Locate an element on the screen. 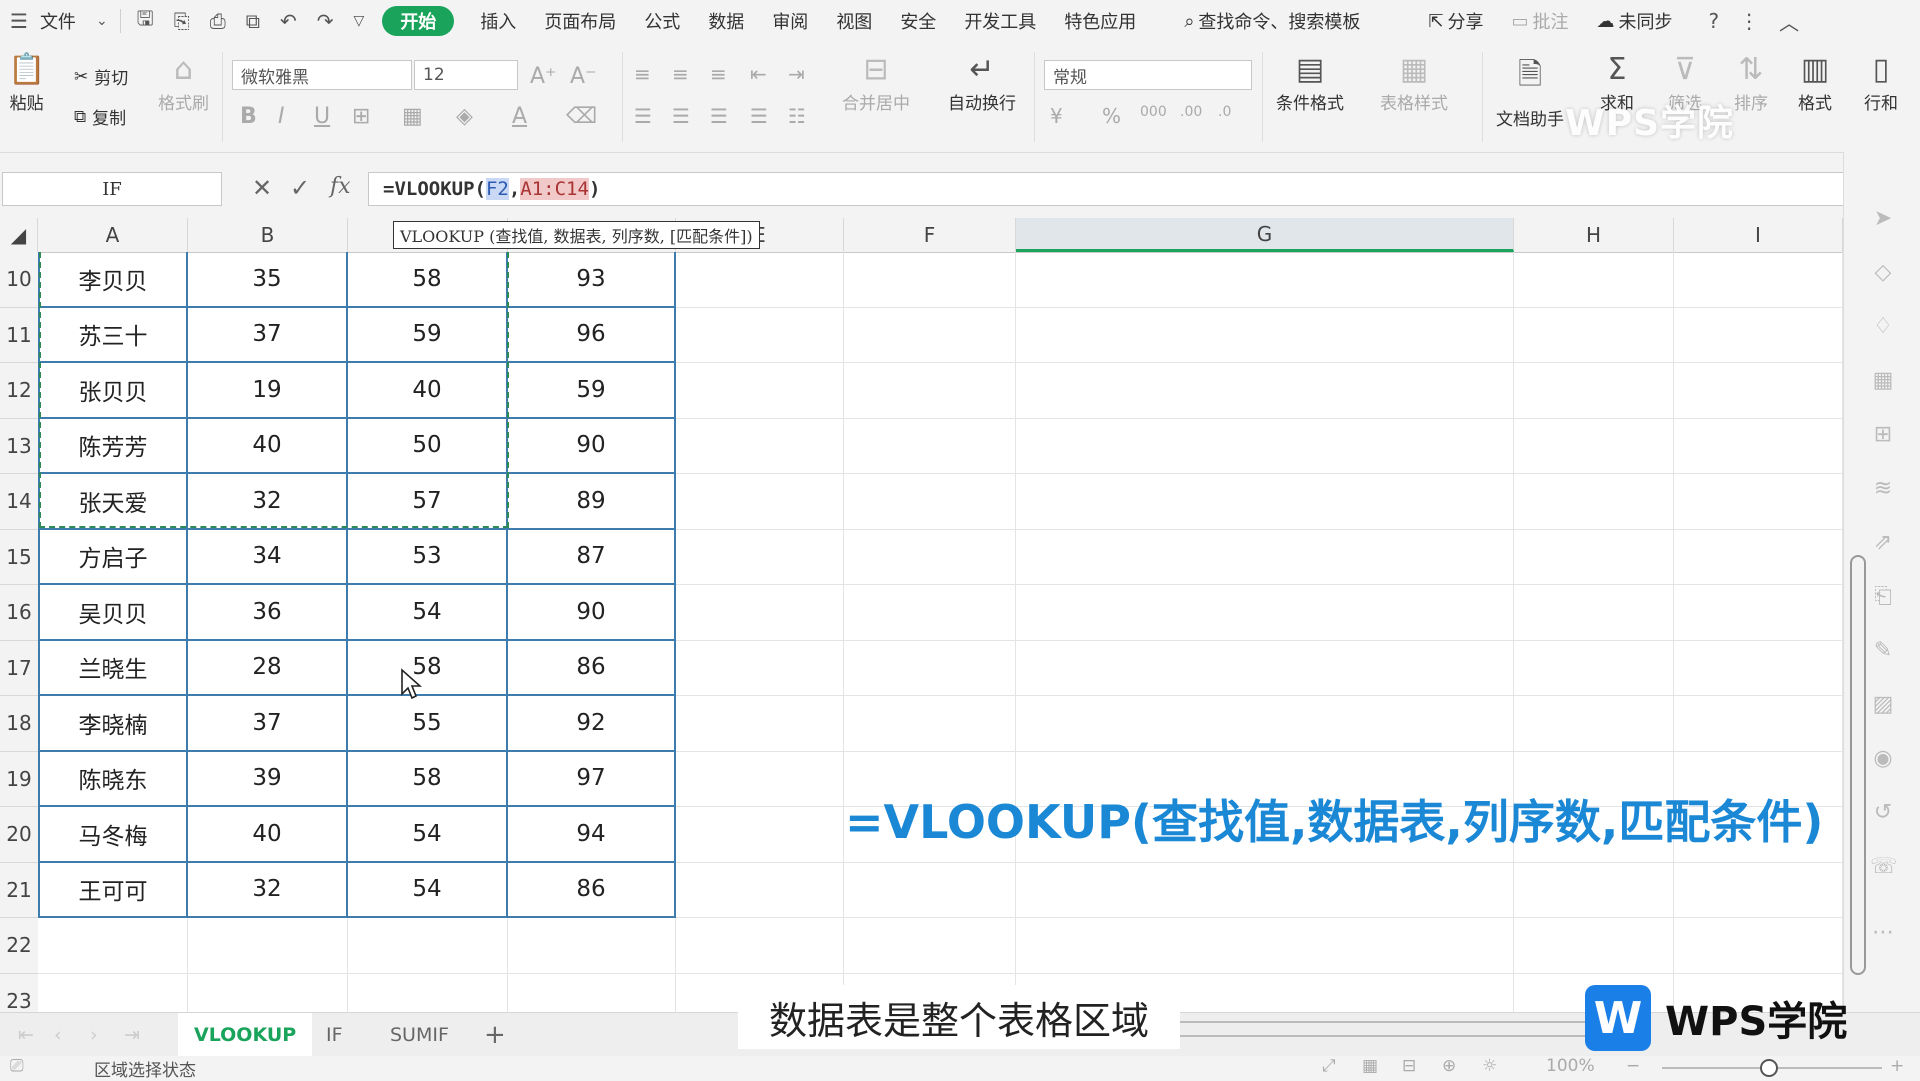 This screenshot has width=1920, height=1081. last-sheet-nav-icon: ⇥ is located at coordinates (132, 1035).